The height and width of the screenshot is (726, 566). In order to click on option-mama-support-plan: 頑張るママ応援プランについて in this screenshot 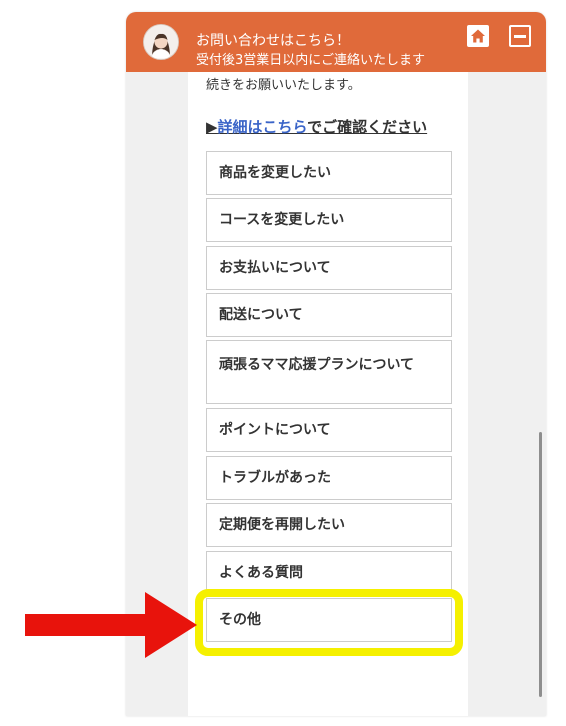, I will do `click(329, 372)`.